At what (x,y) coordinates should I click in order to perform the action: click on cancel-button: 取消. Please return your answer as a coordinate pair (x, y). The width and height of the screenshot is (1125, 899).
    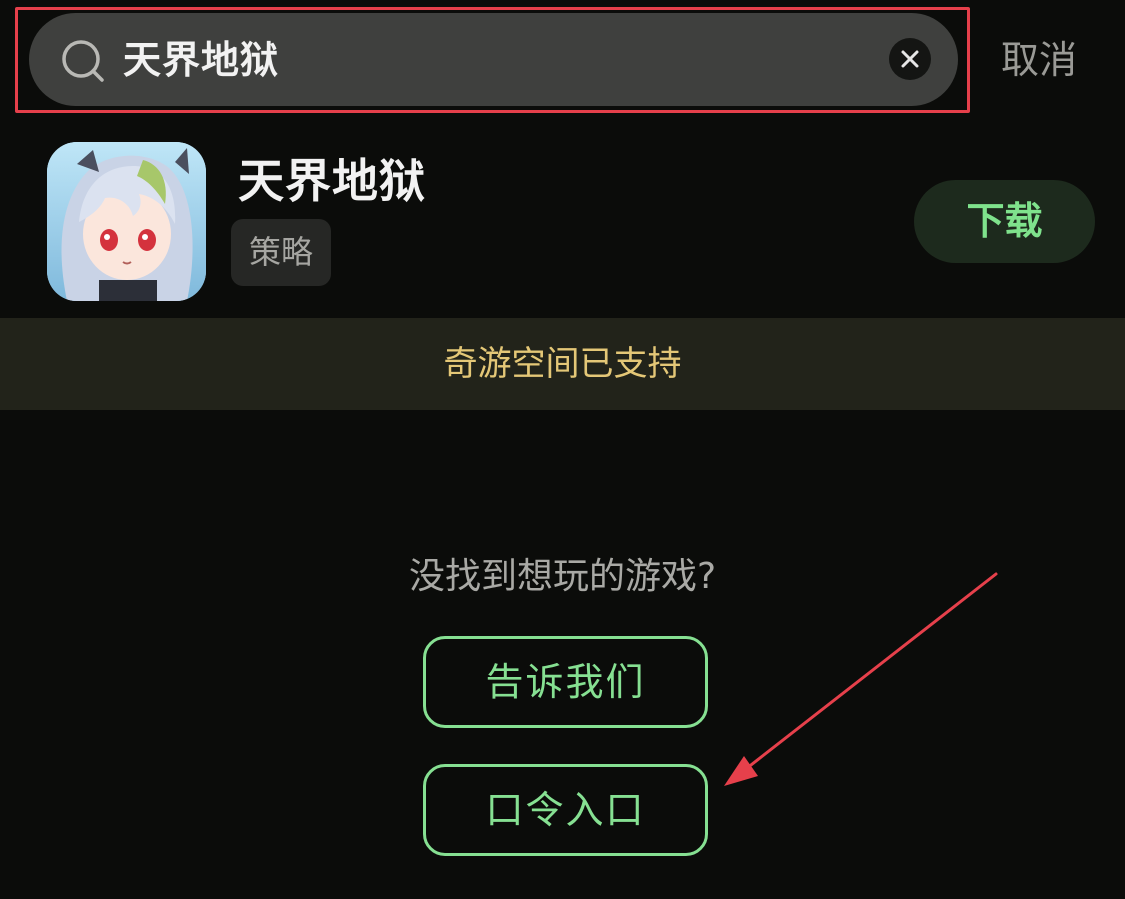
    Looking at the image, I should click on (1039, 60).